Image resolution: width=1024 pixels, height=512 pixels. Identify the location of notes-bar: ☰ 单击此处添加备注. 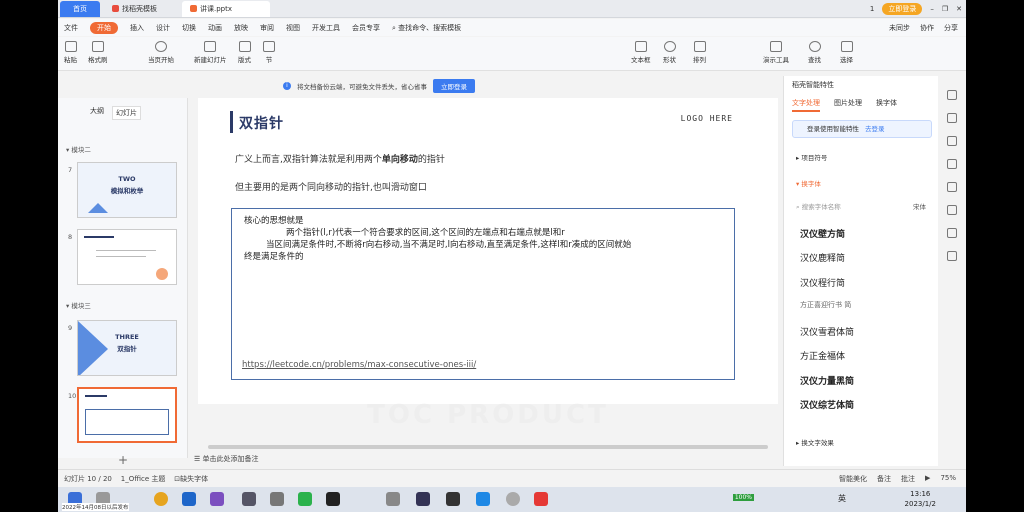
(486, 459).